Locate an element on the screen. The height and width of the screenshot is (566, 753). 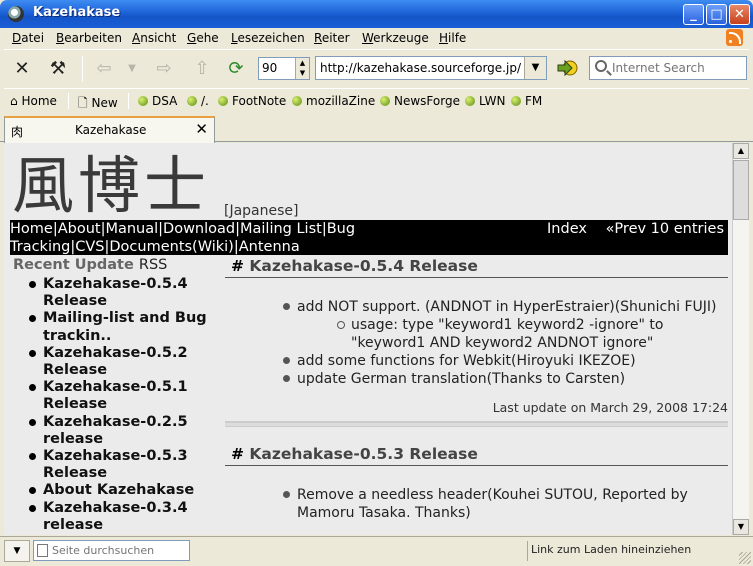
preferences-tools-icon: ⚒ is located at coordinates (58, 69).